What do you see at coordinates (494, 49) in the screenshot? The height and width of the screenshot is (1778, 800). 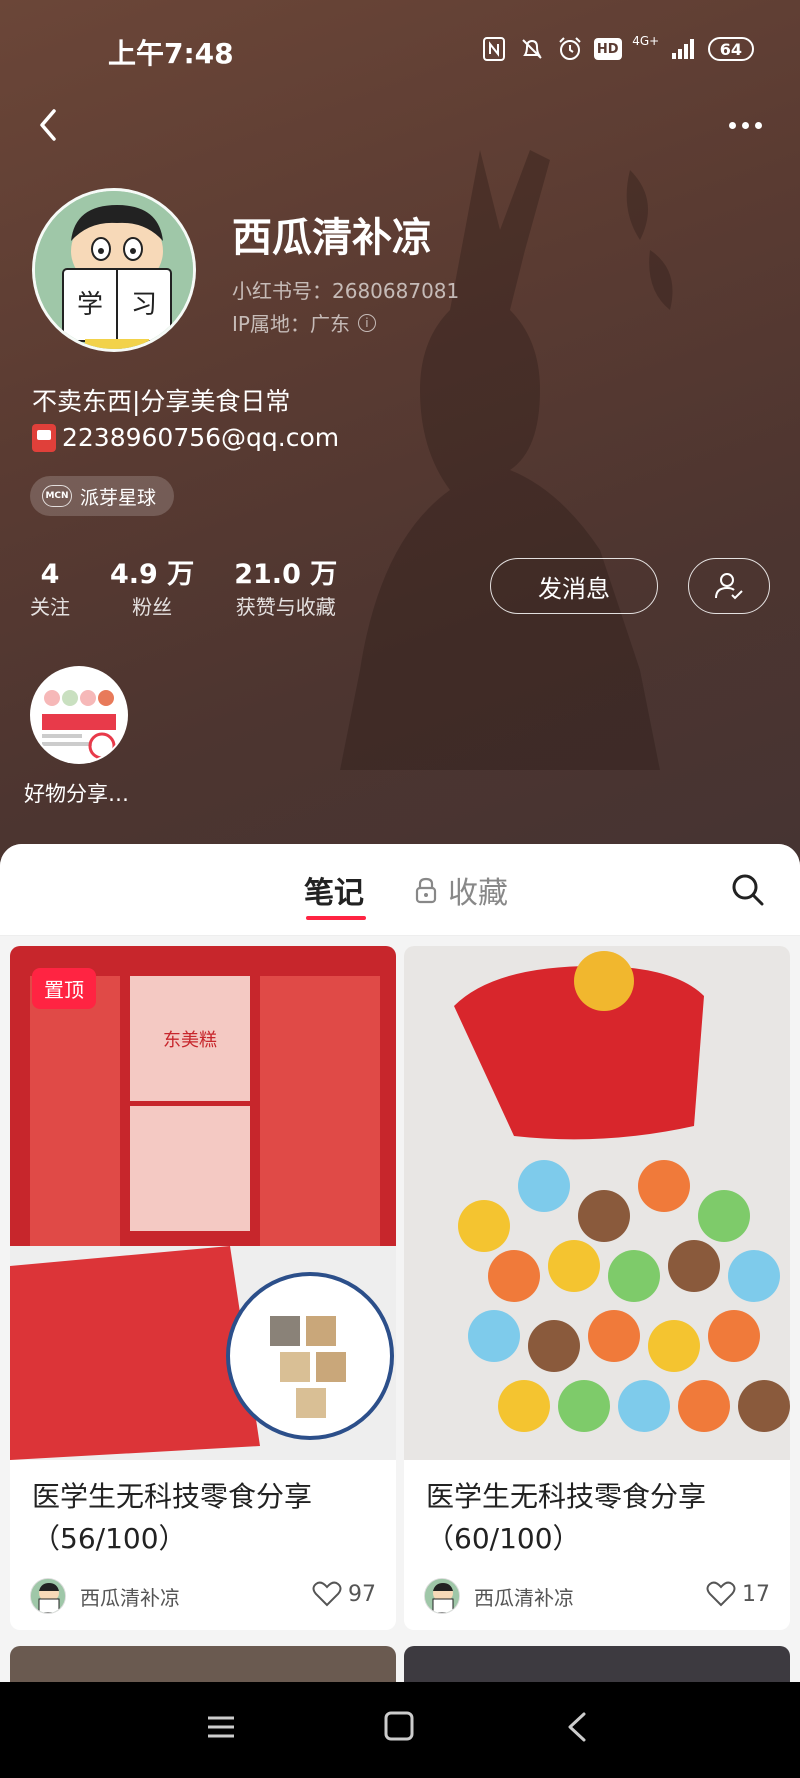 I see `nfc-icon` at bounding box center [494, 49].